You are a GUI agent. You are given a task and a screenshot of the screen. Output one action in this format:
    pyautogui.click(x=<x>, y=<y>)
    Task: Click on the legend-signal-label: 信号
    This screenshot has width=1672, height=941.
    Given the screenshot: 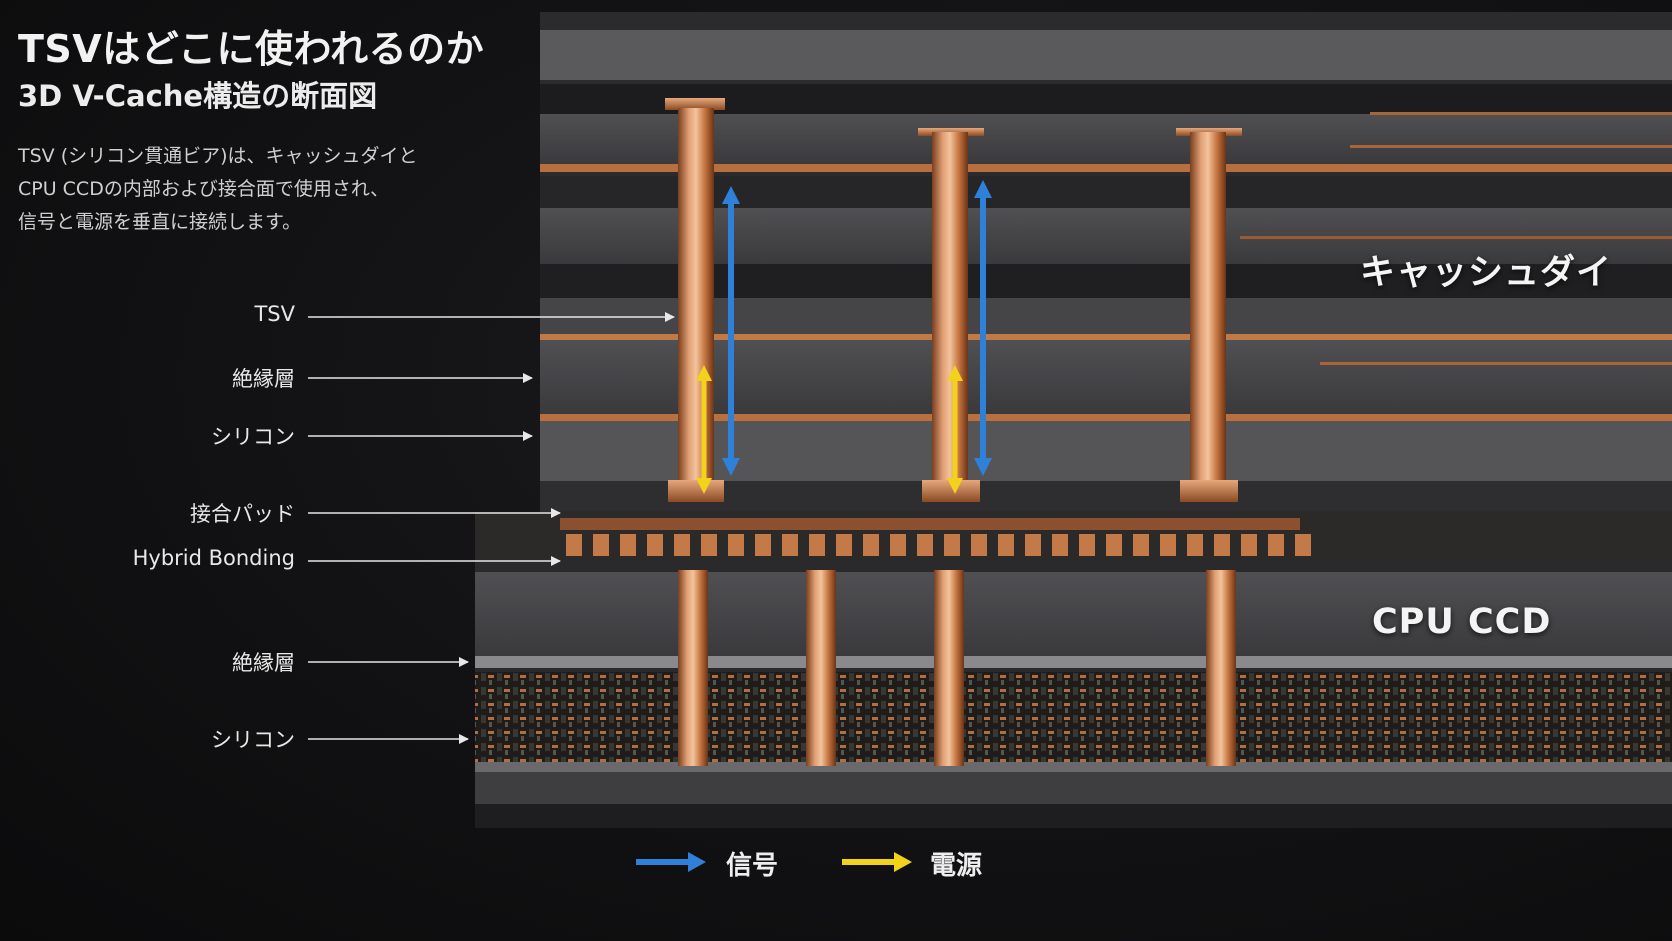 What is the action you would take?
    pyautogui.click(x=752, y=866)
    